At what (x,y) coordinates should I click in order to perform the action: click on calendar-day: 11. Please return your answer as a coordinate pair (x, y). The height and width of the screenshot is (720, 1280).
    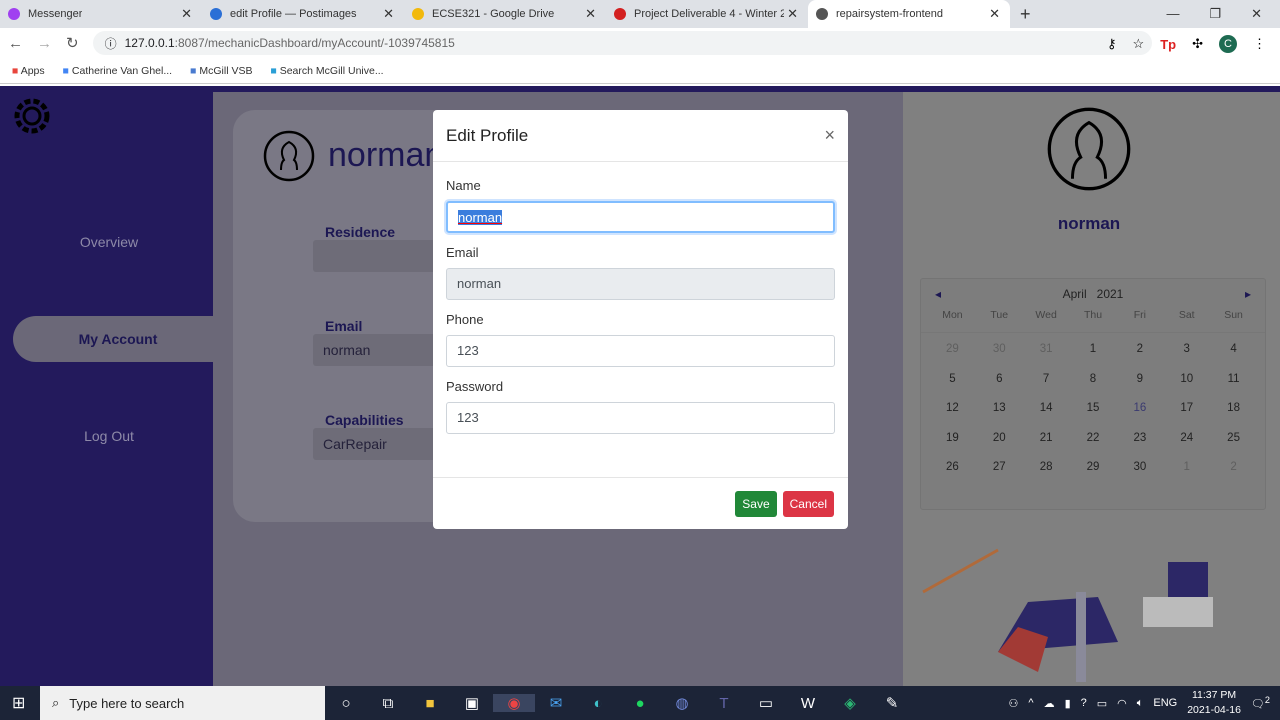
    Looking at the image, I should click on (1233, 388).